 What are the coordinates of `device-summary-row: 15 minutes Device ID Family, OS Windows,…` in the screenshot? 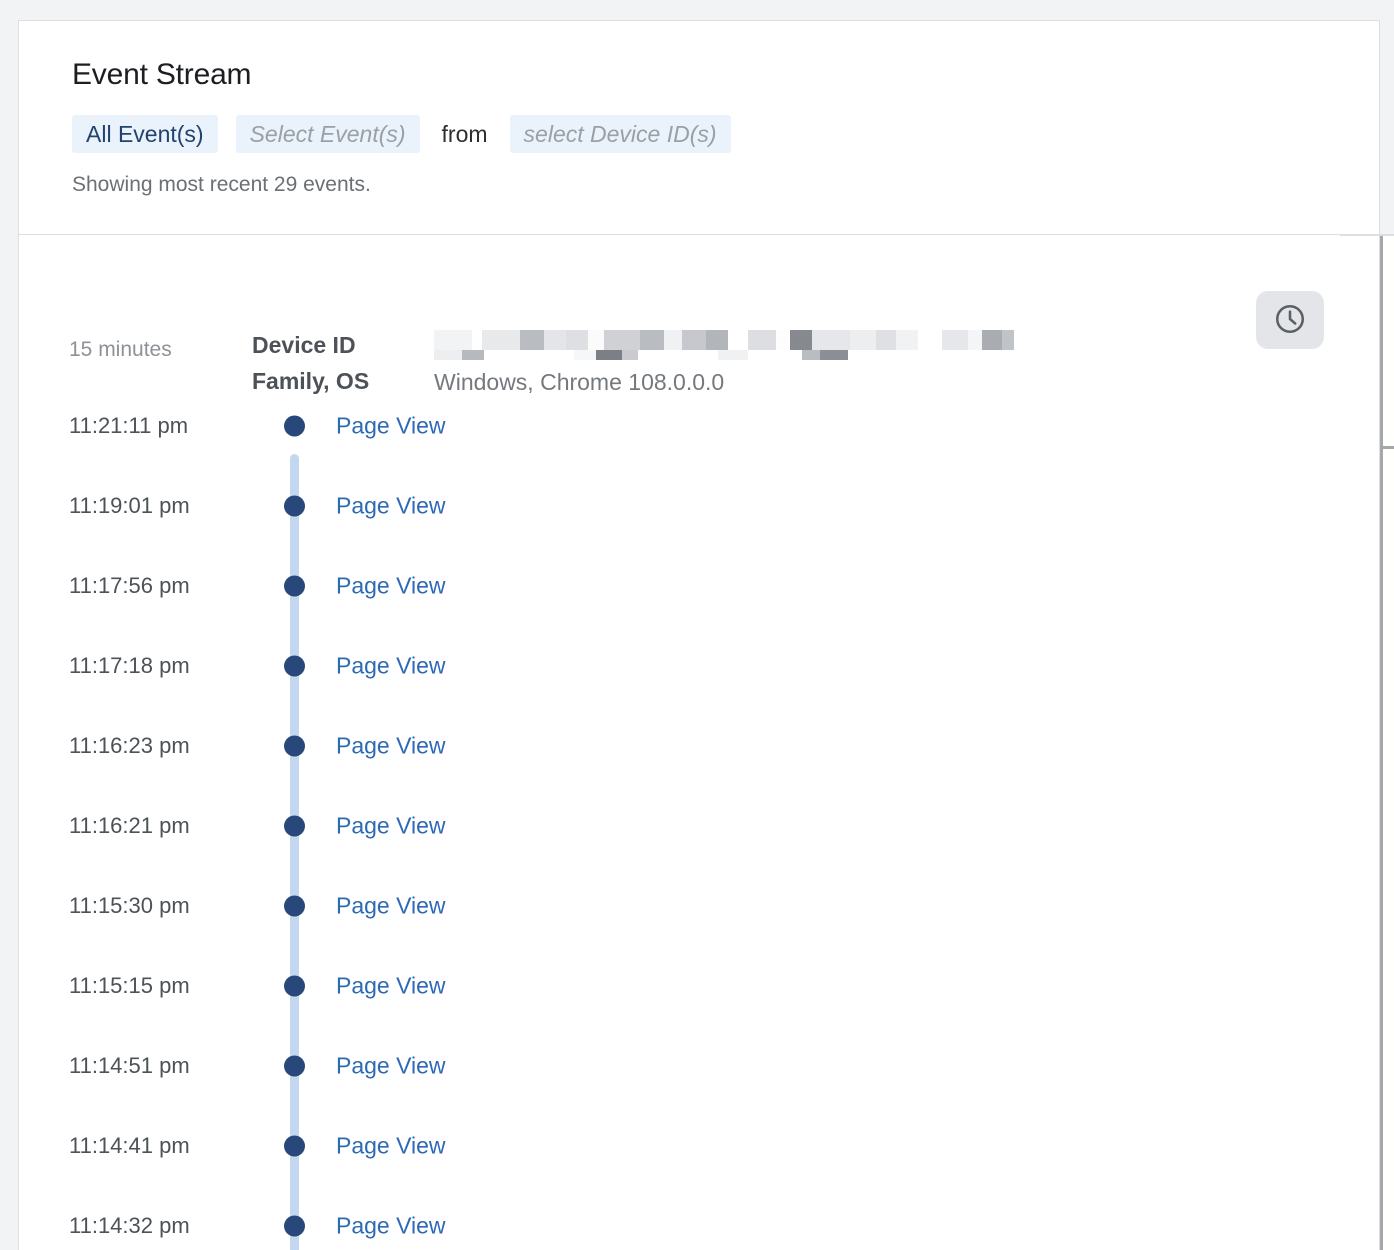 It's located at (699, 315).